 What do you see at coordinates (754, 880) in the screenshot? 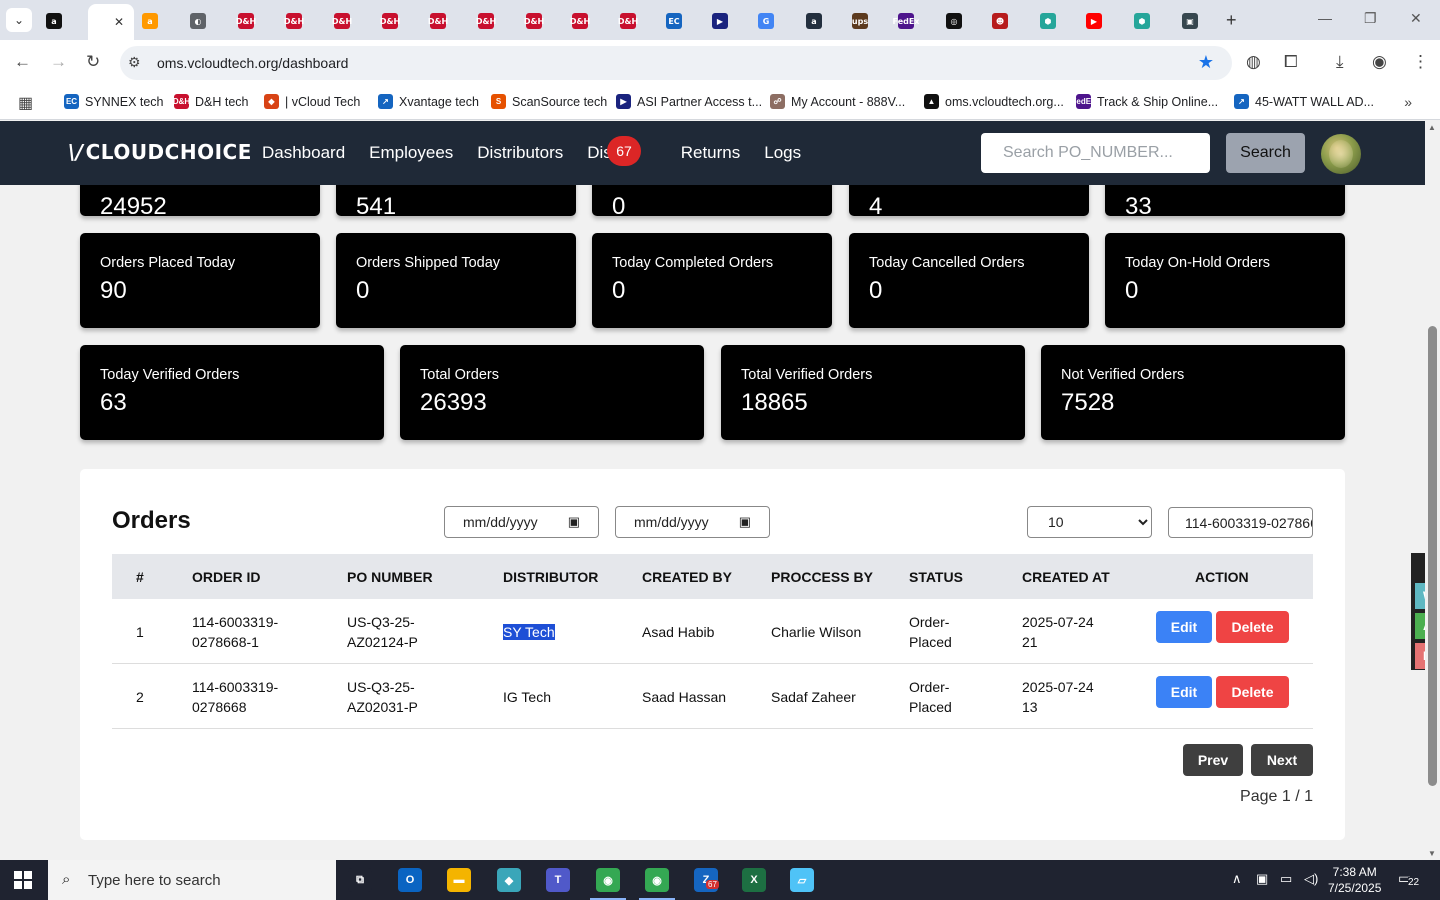
I see `excel-icon: X` at bounding box center [754, 880].